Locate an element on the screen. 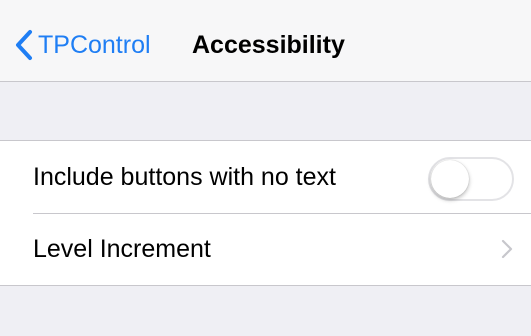 The width and height of the screenshot is (531, 336). setting-label-include-buttons: Include buttons with no text is located at coordinates (184, 177).